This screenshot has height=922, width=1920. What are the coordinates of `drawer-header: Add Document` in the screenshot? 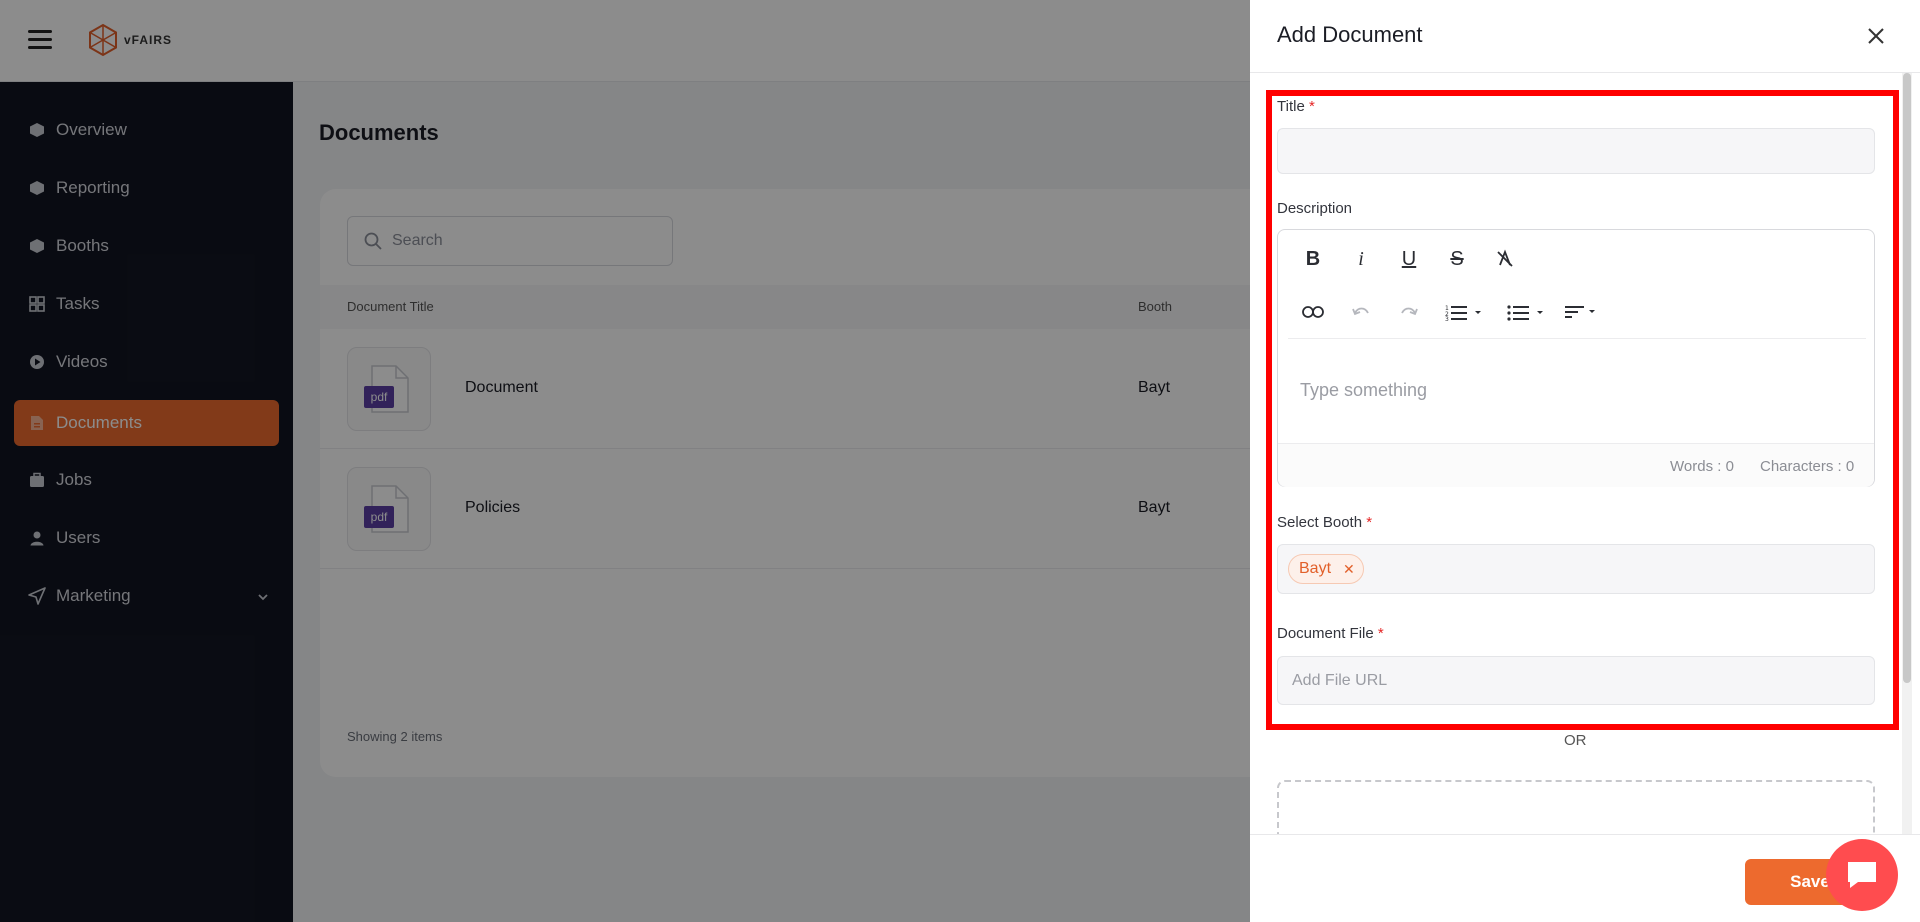 It's located at (1585, 36).